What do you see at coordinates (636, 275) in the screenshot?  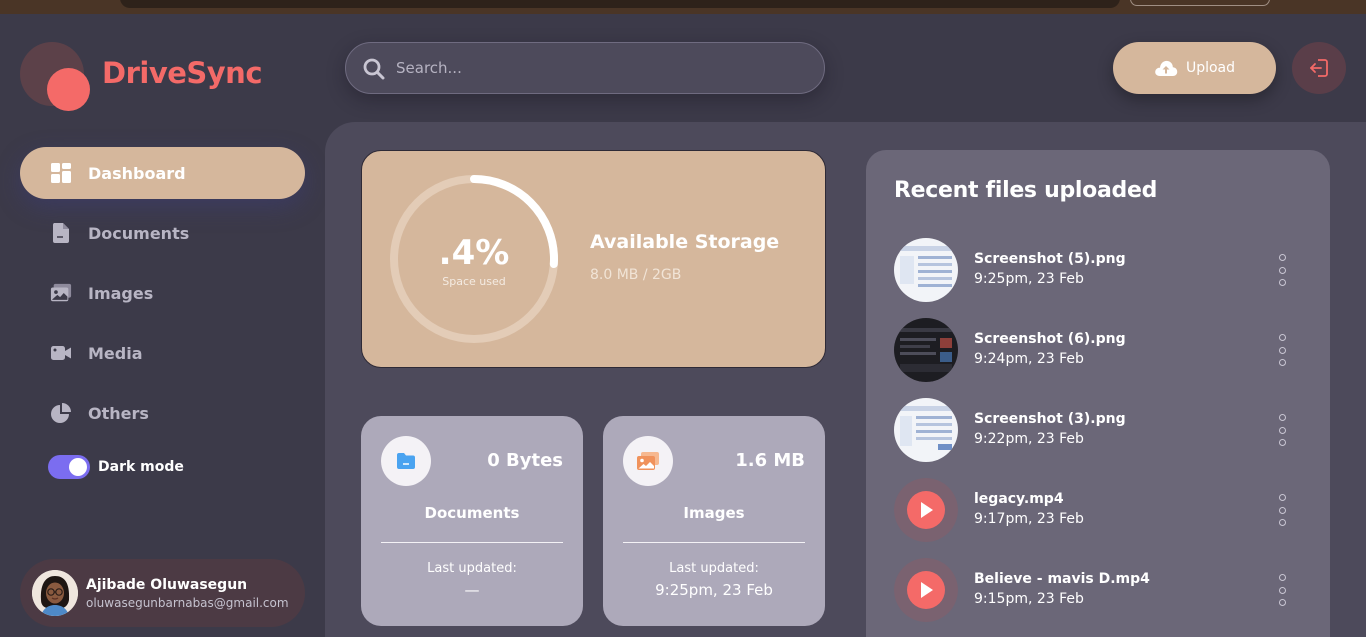 I see `available-storage-value: 8.0 MB / 2GB` at bounding box center [636, 275].